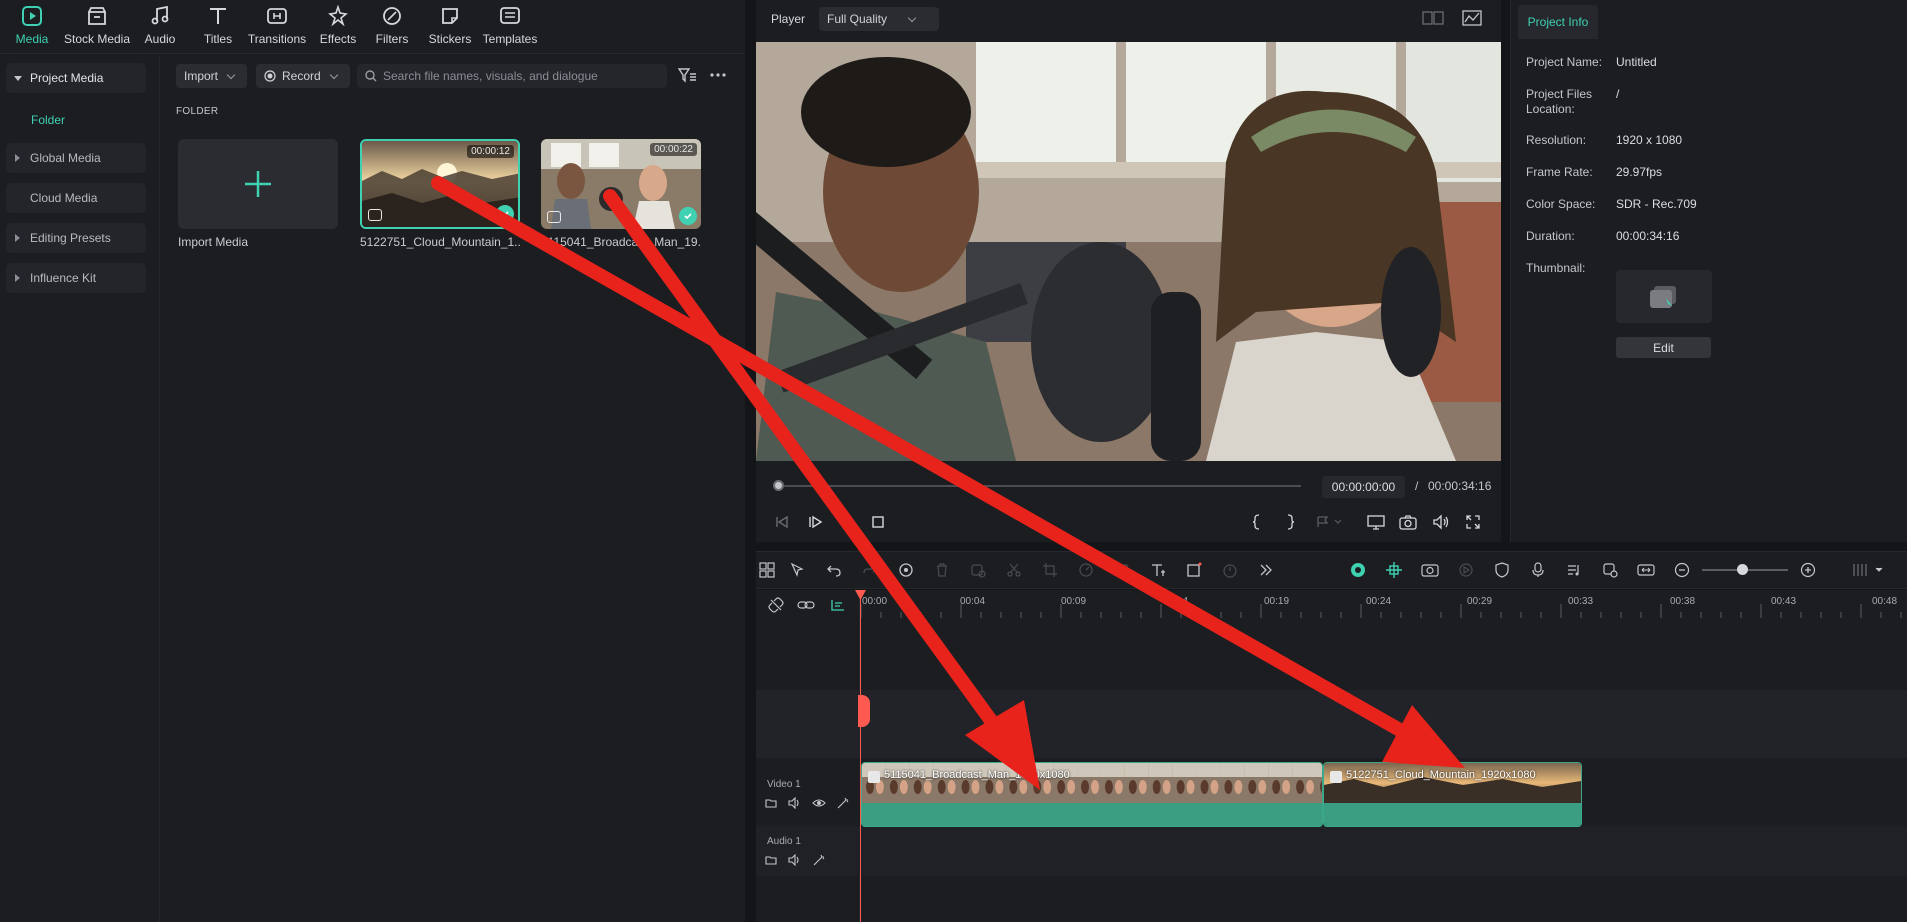 Image resolution: width=1907 pixels, height=922 pixels. What do you see at coordinates (1538, 570) in the screenshot?
I see `microphone-icon` at bounding box center [1538, 570].